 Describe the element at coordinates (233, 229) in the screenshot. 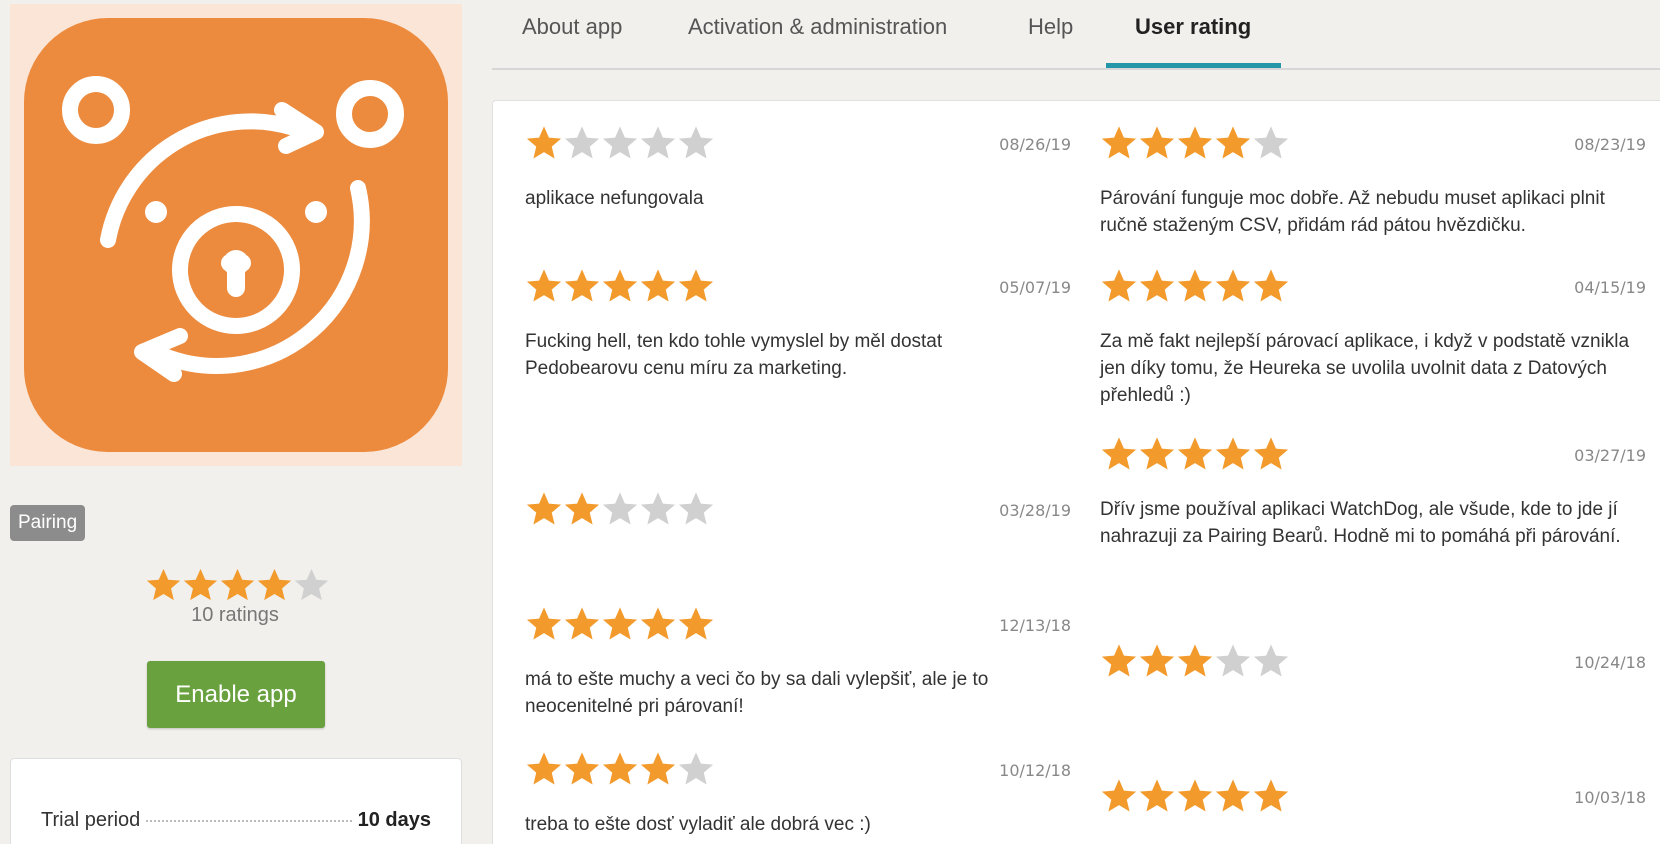

I see `bear-icon` at that location.